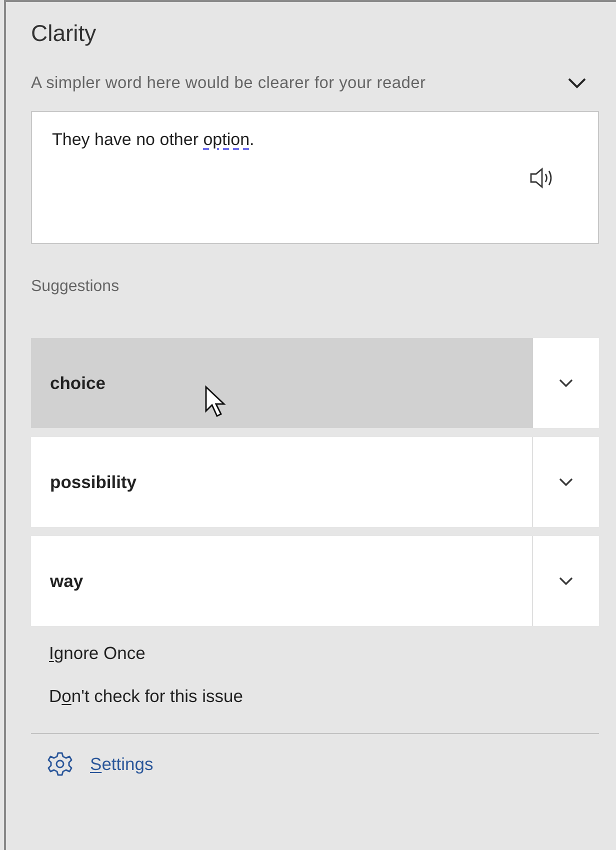  I want to click on action-link: Ignore Once, so click(88, 653).